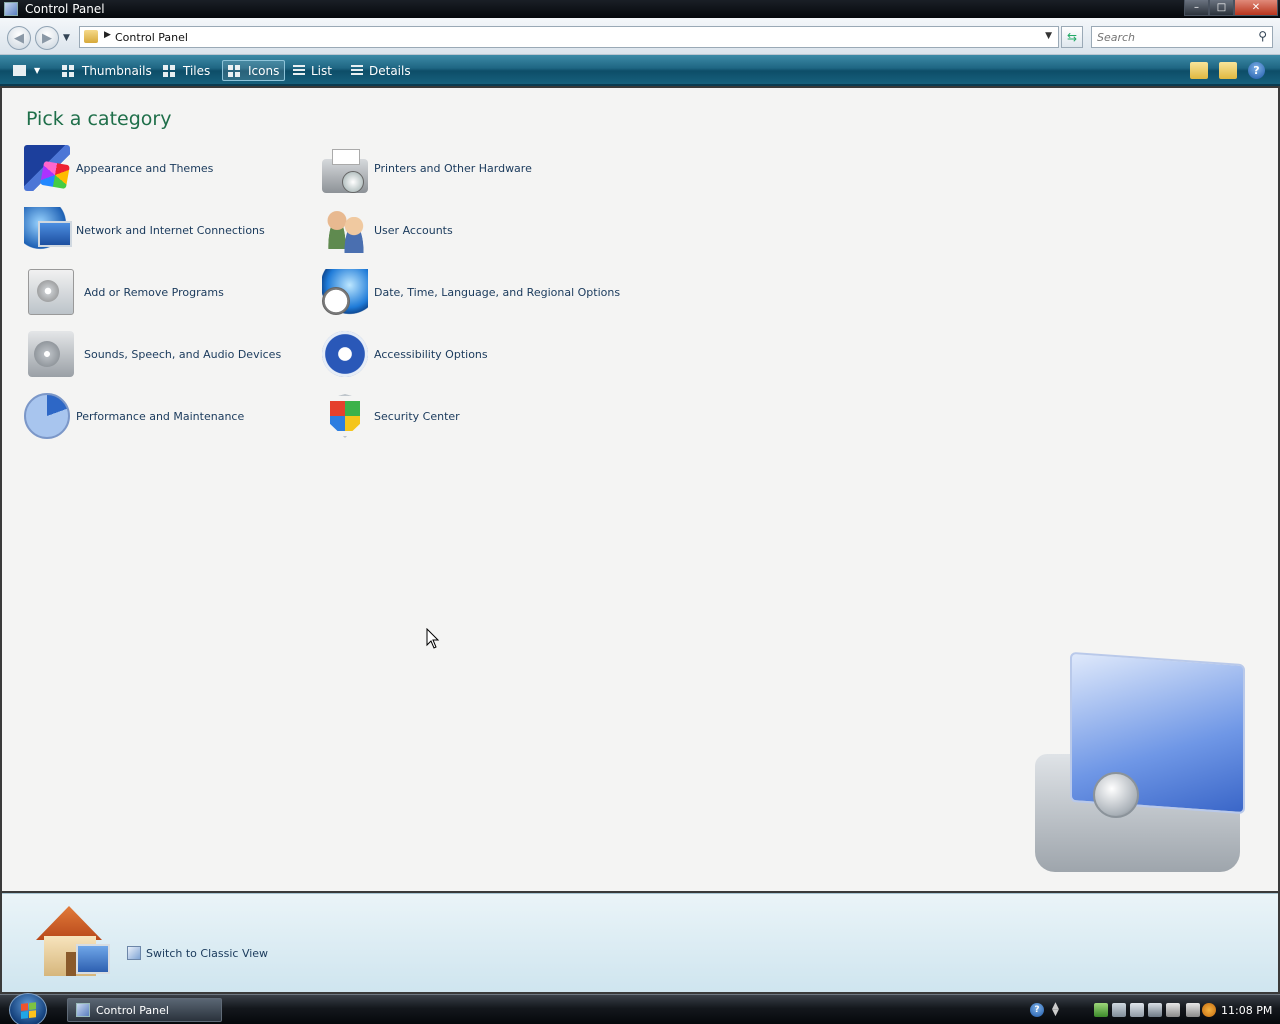 This screenshot has height=1024, width=1280. Describe the element at coordinates (1256, 8) in the screenshot. I see `close-button: ✕` at that location.